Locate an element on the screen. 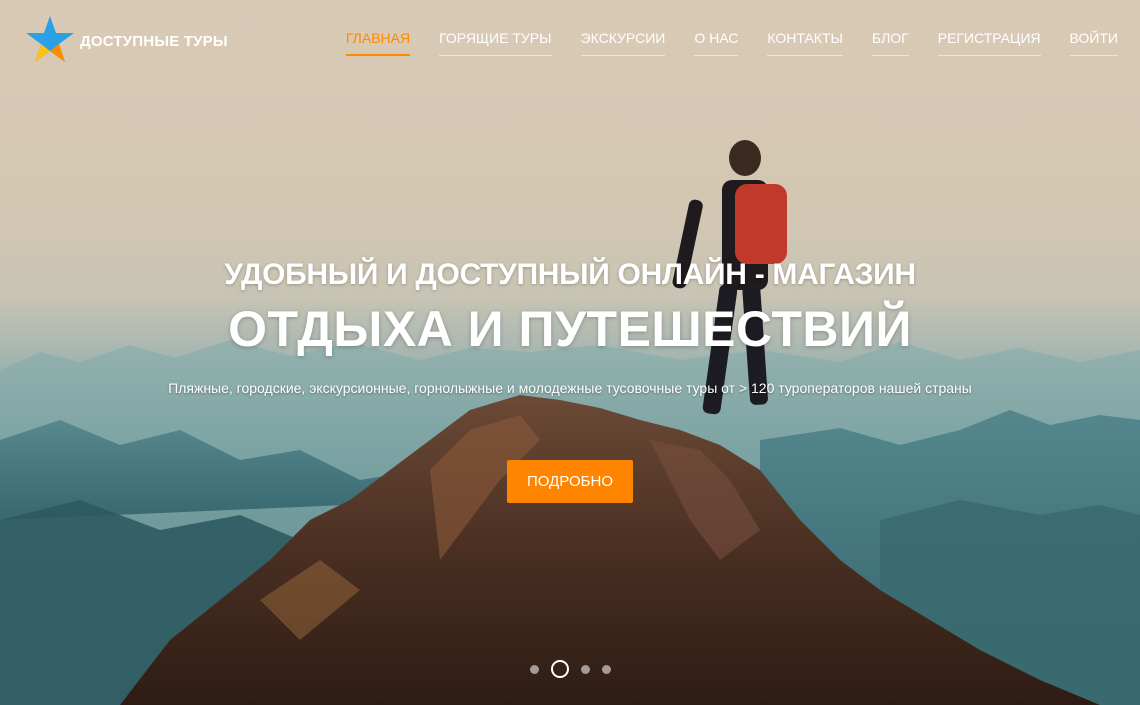 Image resolution: width=1140 pixels, height=705 pixels. site-logo: ДОСТУПНЫЕ ТУРЫ is located at coordinates (126, 39).